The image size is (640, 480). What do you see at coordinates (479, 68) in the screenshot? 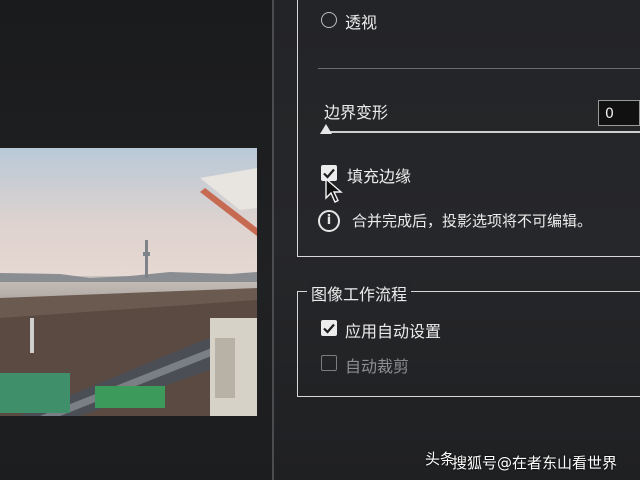
I see `section-separator` at bounding box center [479, 68].